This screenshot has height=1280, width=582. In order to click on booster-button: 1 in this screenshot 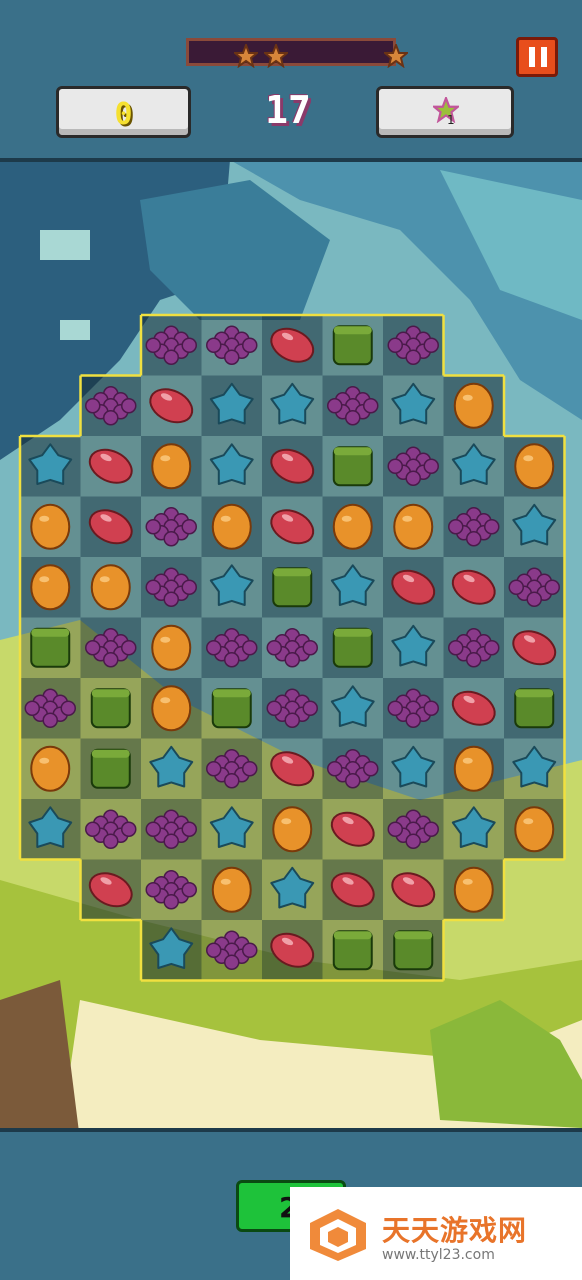, I will do `click(445, 112)`.